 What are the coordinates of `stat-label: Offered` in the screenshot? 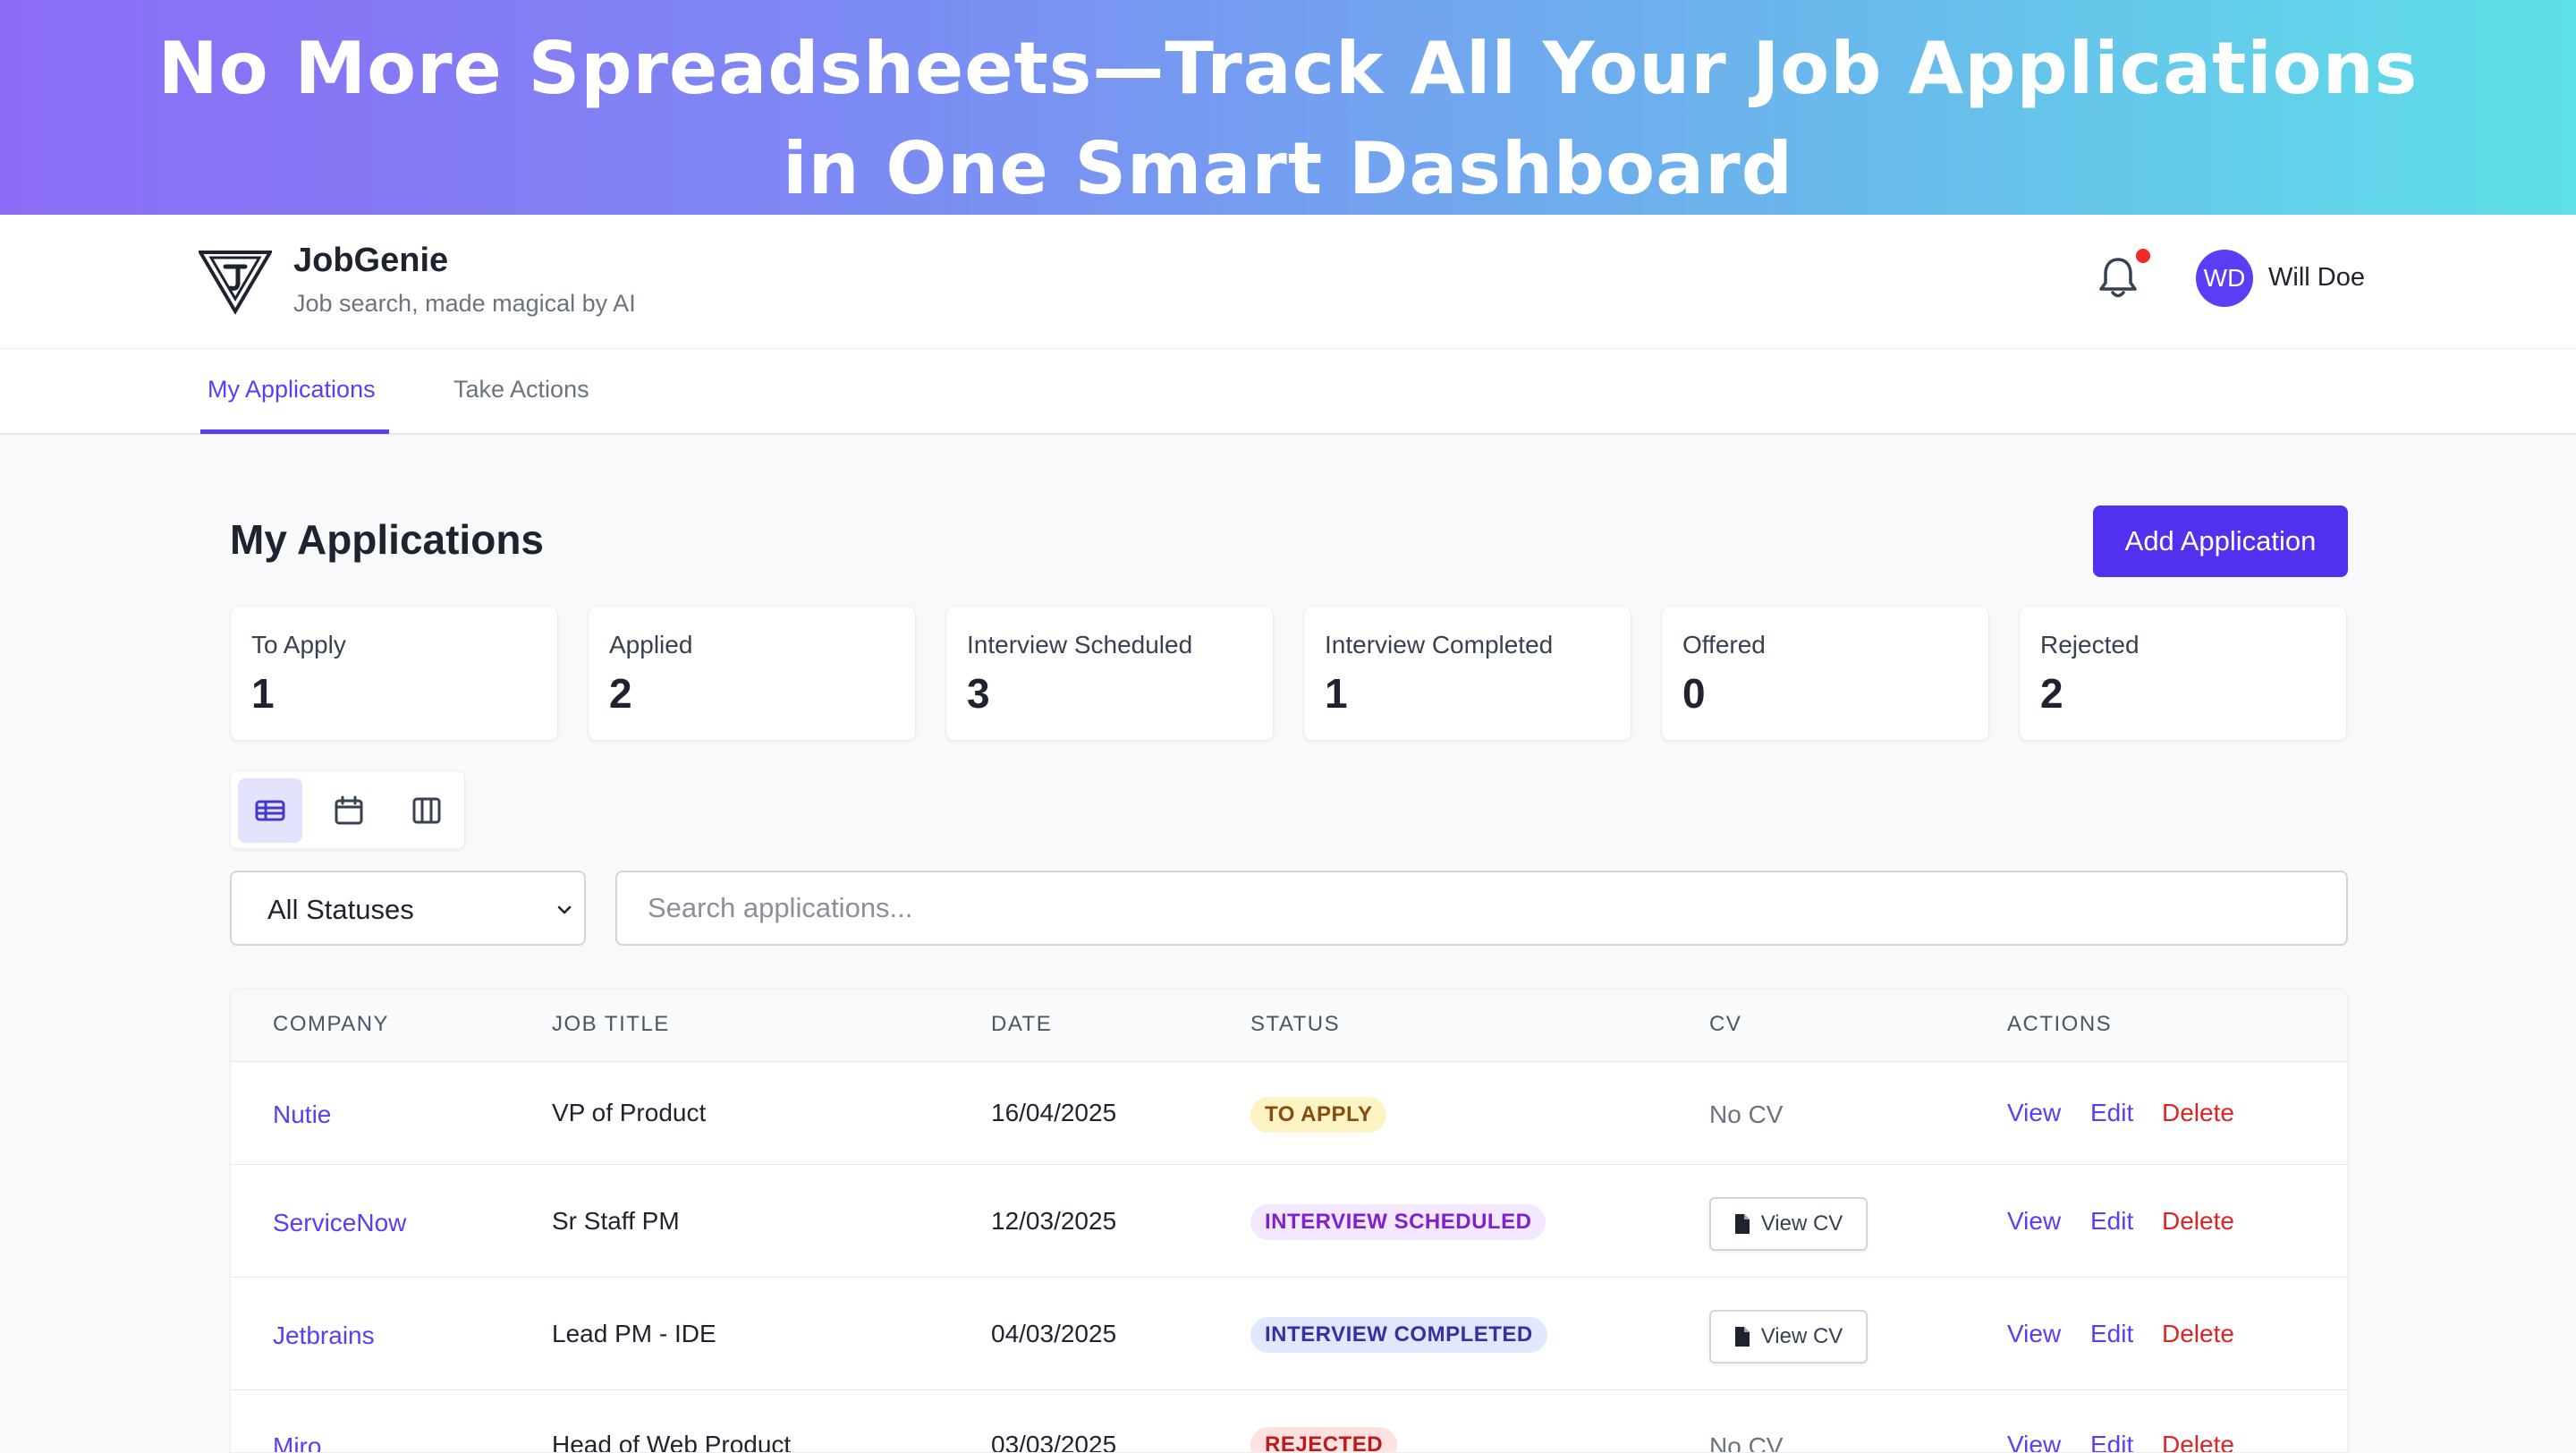 It's located at (1724, 645).